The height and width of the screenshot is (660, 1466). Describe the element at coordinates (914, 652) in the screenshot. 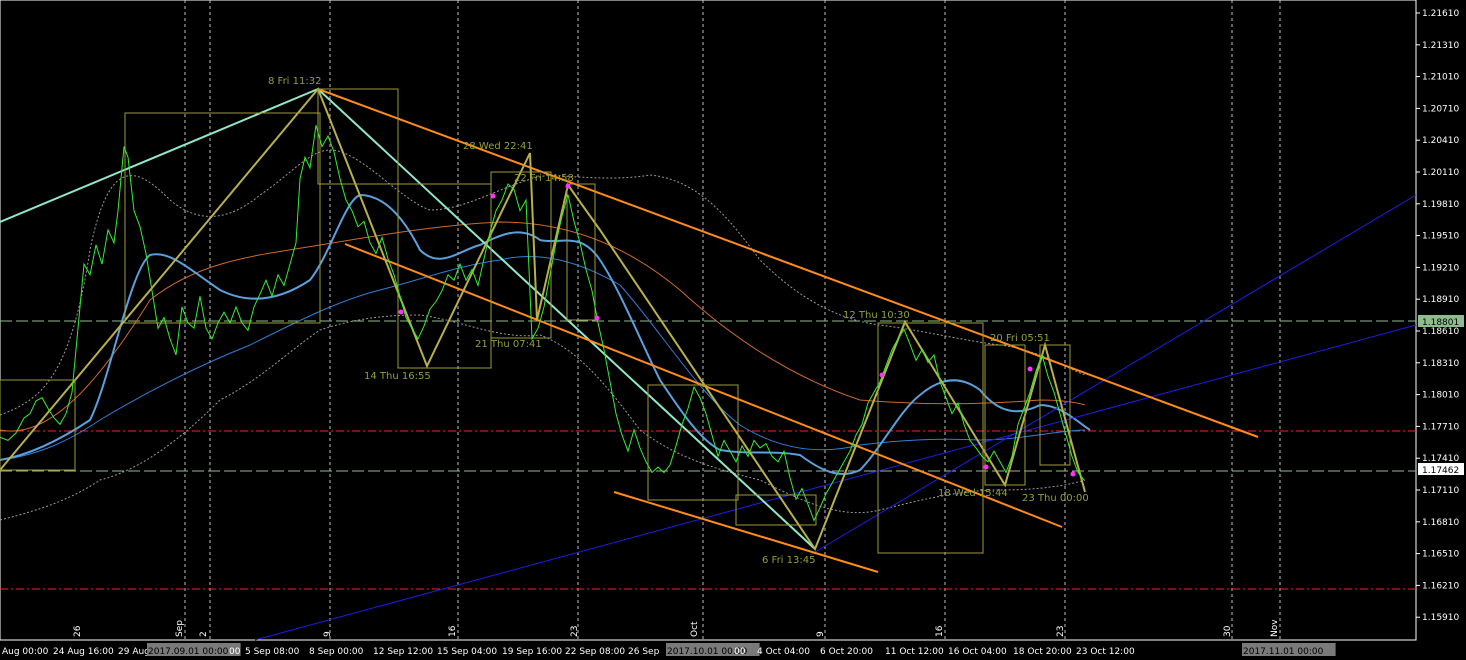

I see `time-label: 11 Oct 12:00` at that location.